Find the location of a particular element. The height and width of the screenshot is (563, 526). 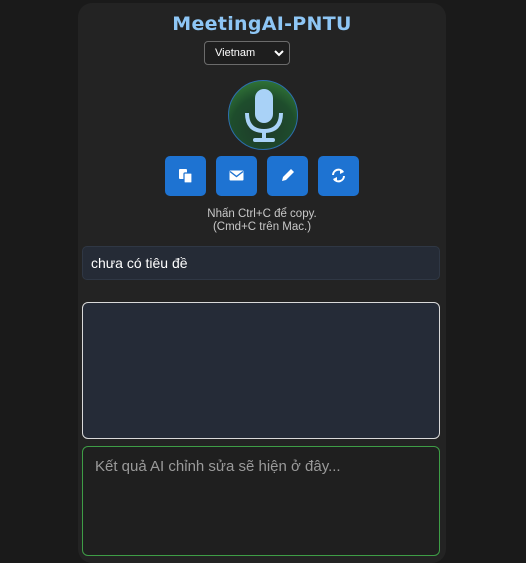

copy-button is located at coordinates (185, 176).